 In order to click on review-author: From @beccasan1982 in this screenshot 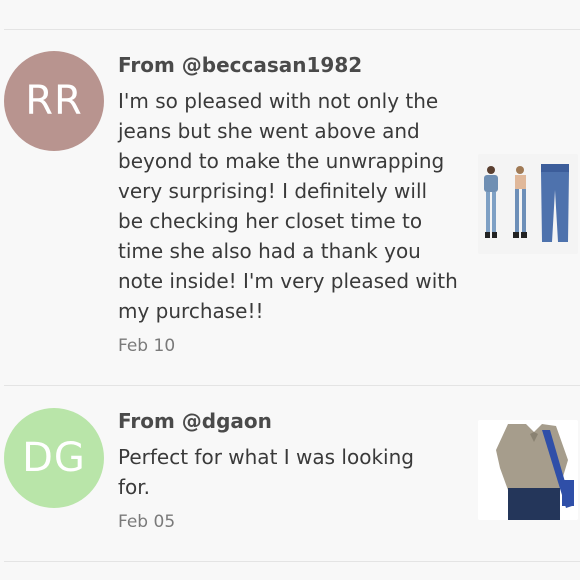, I will do `click(288, 65)`.